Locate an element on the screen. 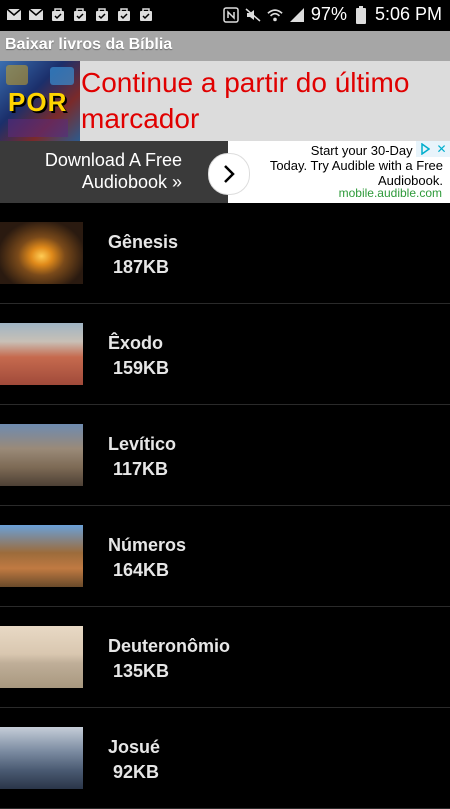  por-logo-text: POR is located at coordinates (38, 102).